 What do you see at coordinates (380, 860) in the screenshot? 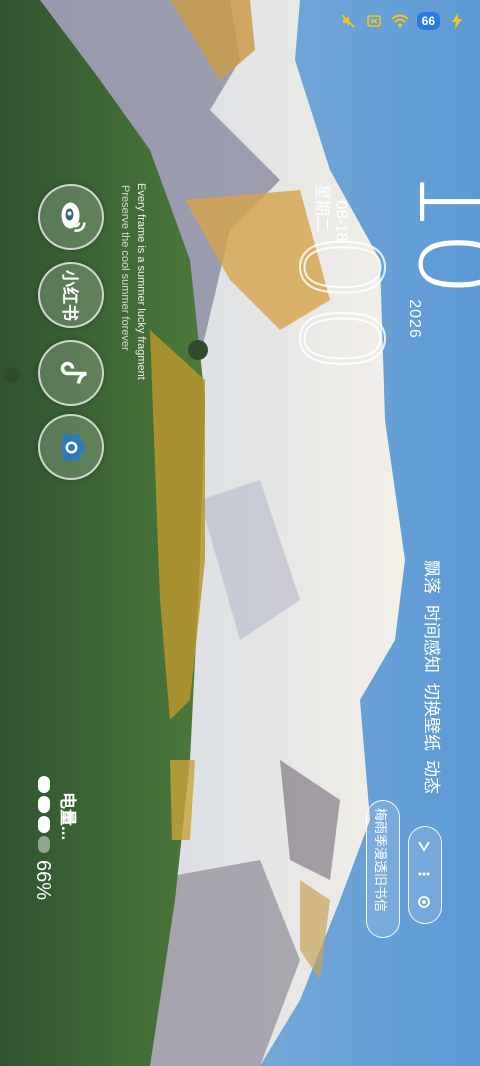
I see `music-song-title: 梅雨季漫透旧书信` at bounding box center [380, 860].